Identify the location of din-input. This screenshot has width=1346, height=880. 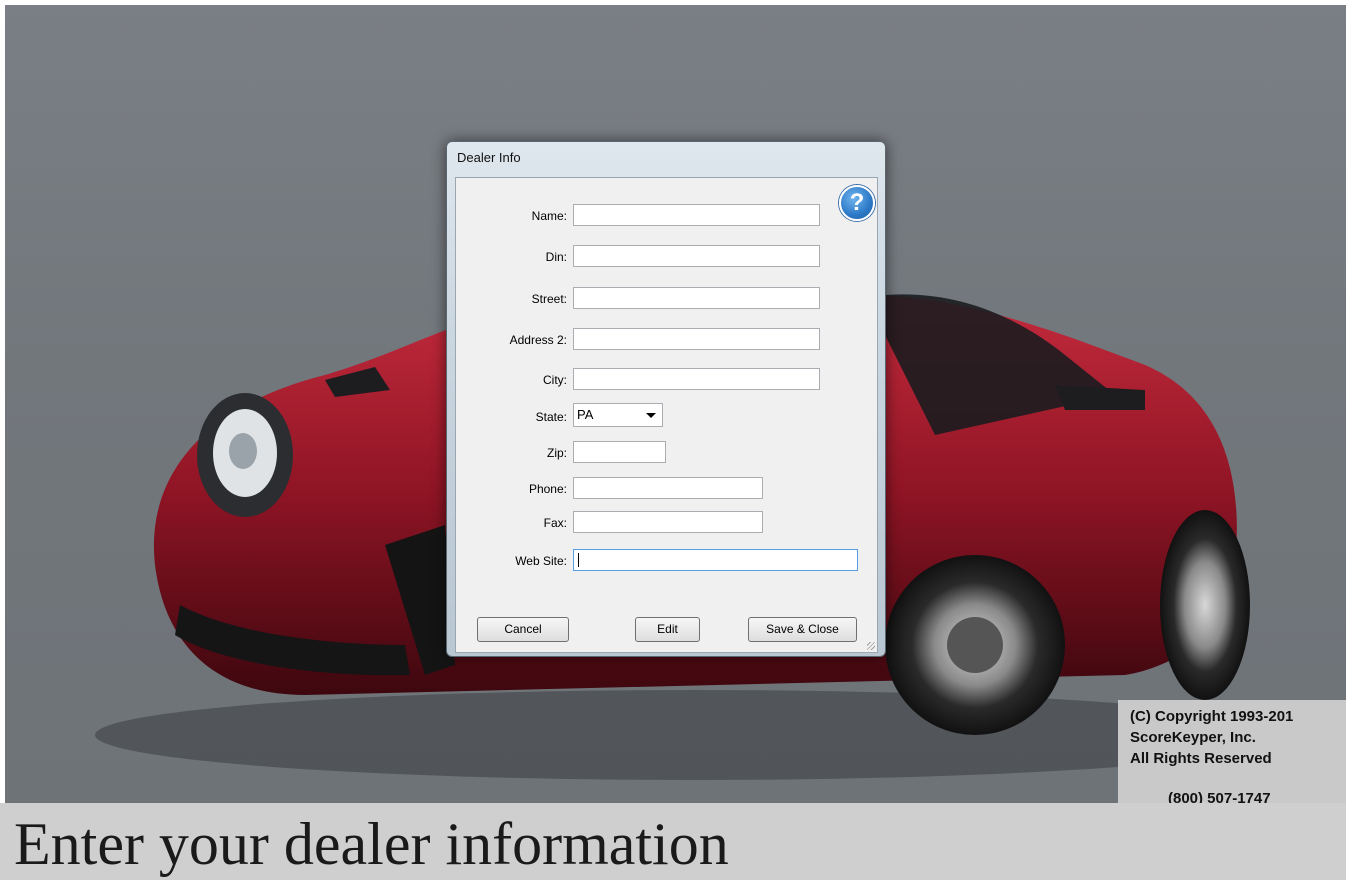
(696, 256).